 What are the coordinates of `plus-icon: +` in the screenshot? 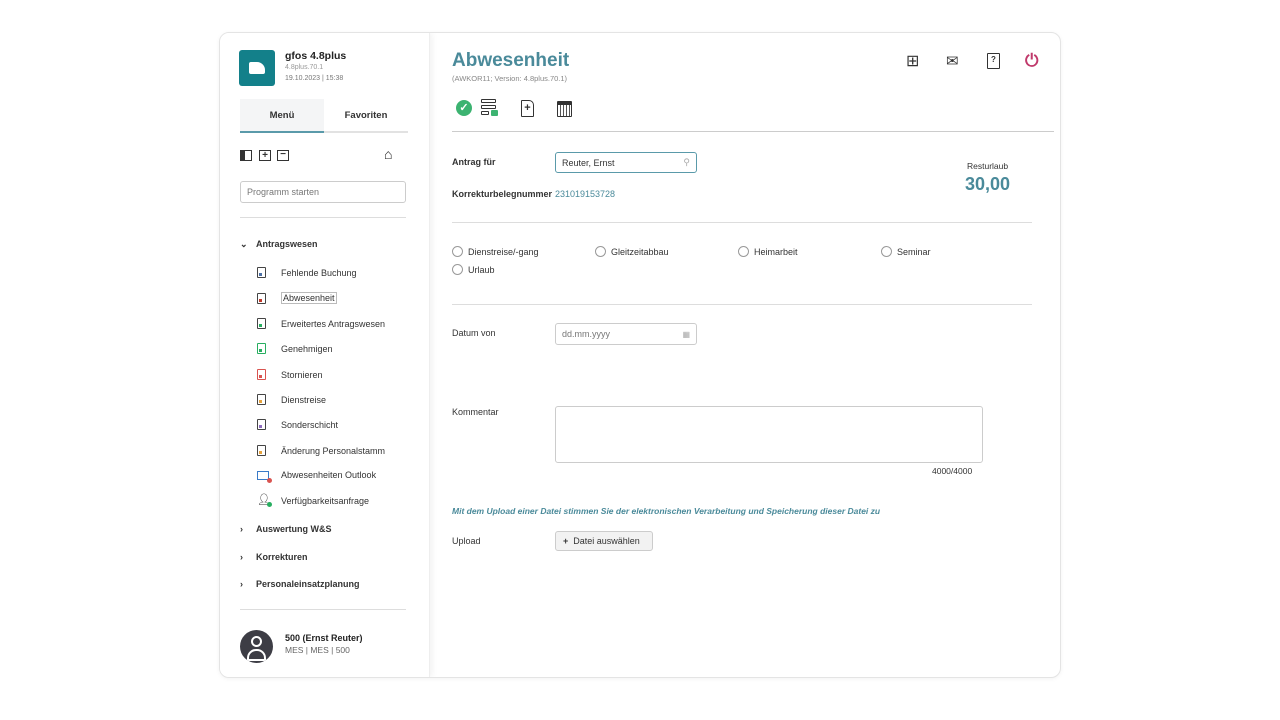 It's located at (566, 541).